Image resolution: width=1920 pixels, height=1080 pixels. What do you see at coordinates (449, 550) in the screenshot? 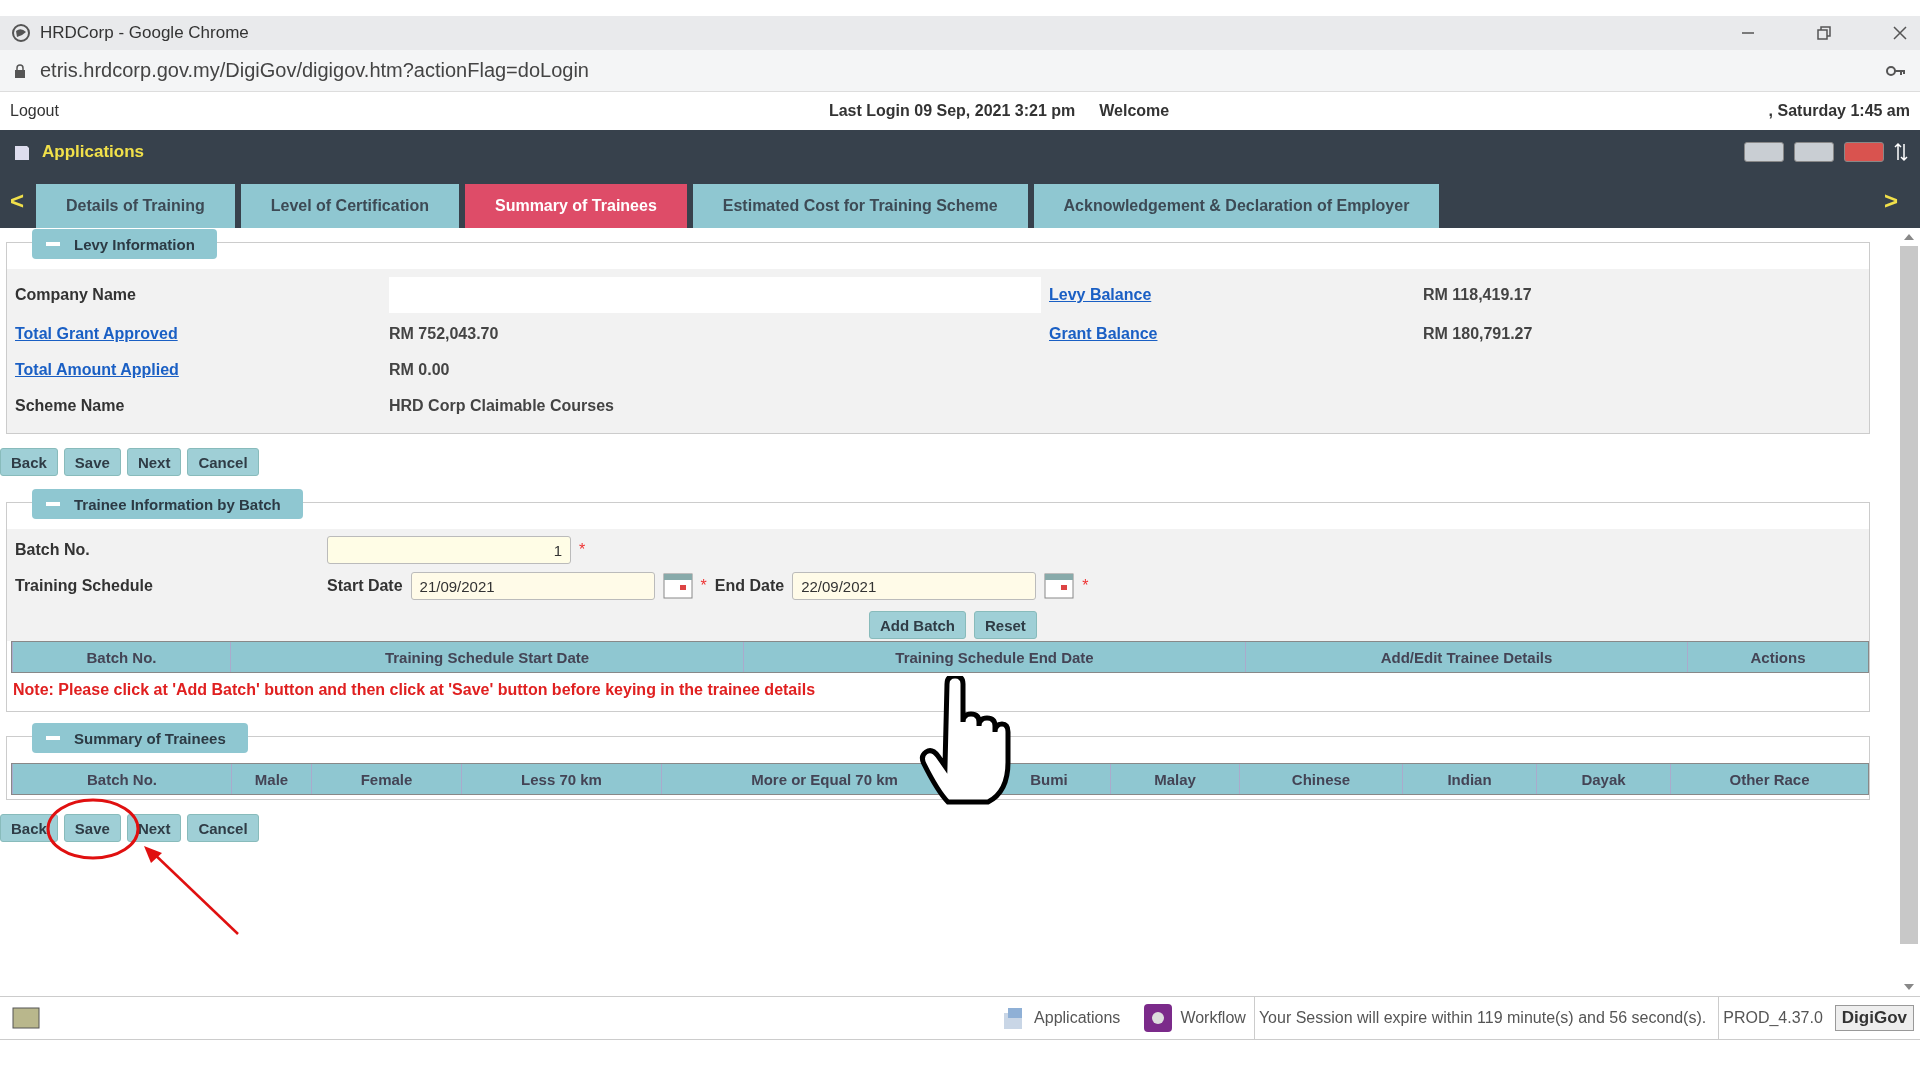
I see `batch-number-field: 1` at bounding box center [449, 550].